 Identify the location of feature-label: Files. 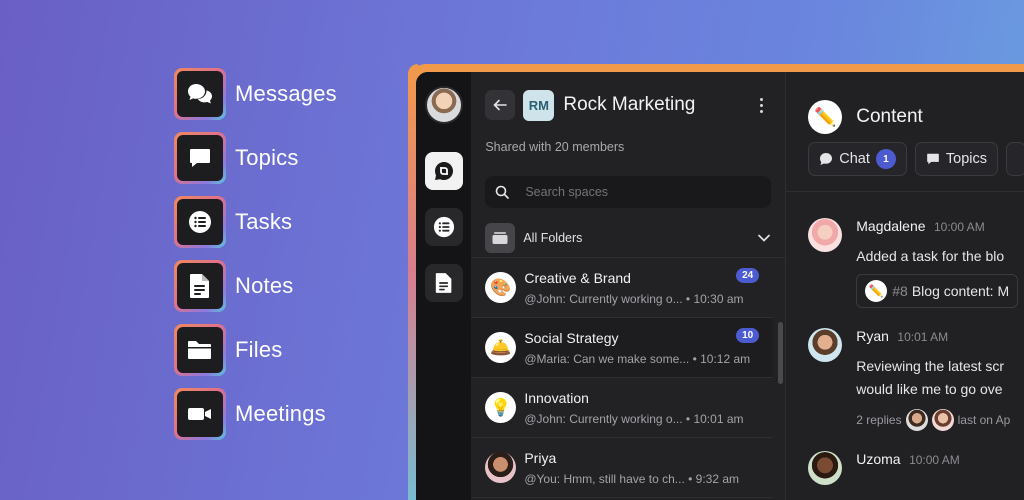
(259, 349).